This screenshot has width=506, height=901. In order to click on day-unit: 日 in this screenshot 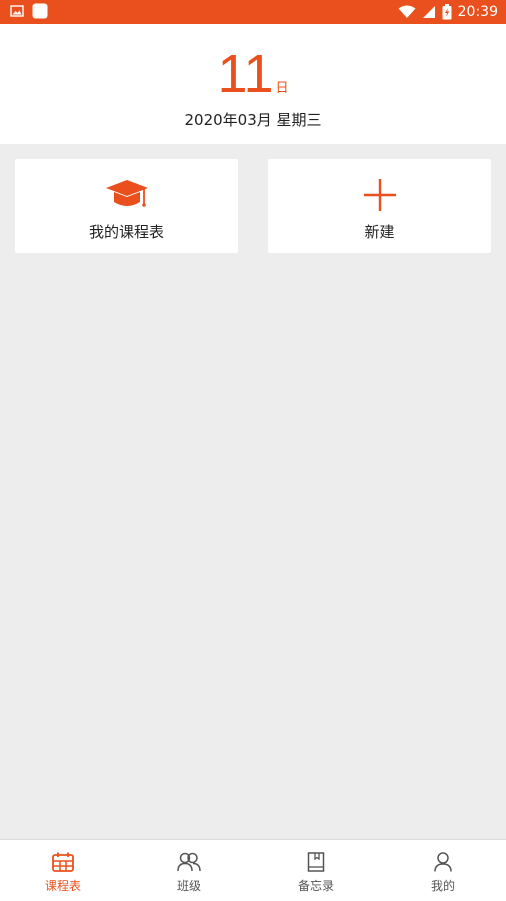, I will do `click(282, 88)`.